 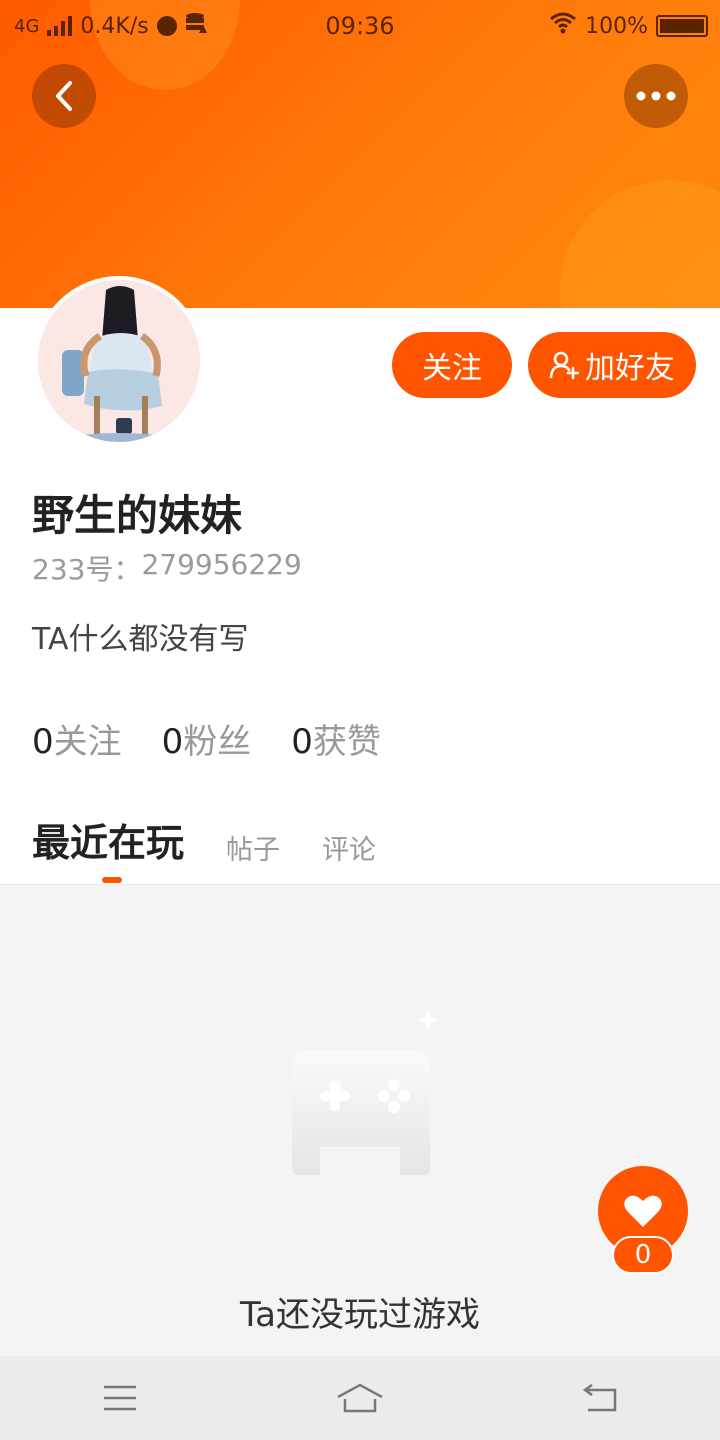 I want to click on back-nav-button, so click(x=600, y=1398).